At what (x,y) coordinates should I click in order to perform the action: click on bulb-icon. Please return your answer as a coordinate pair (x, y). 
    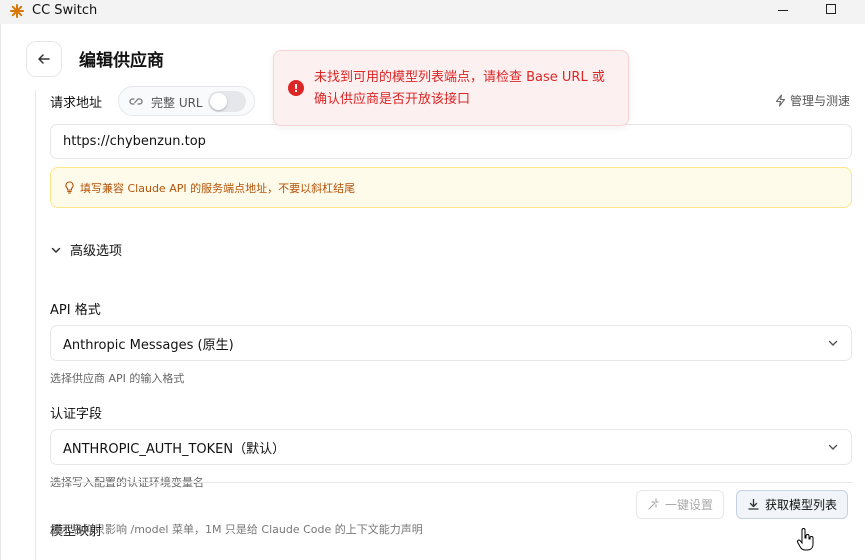
    Looking at the image, I should click on (69, 187).